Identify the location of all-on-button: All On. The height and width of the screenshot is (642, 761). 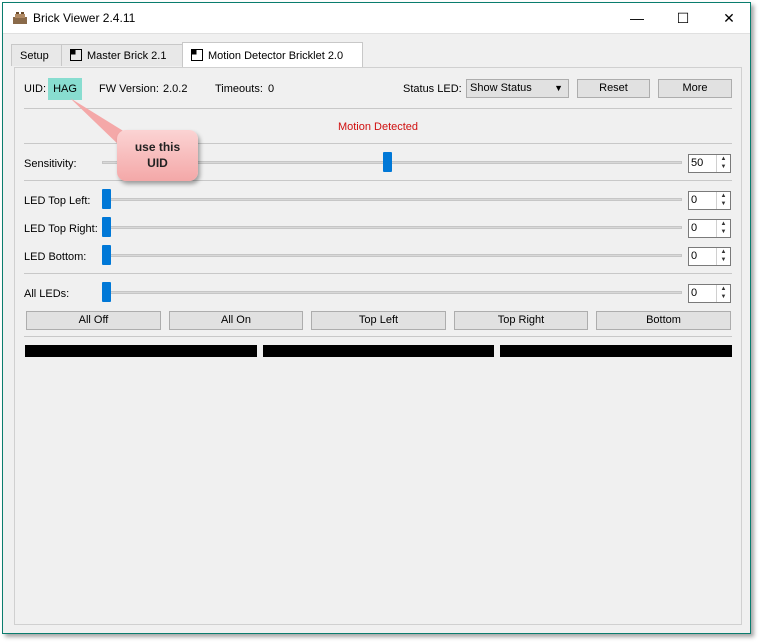
(236, 320).